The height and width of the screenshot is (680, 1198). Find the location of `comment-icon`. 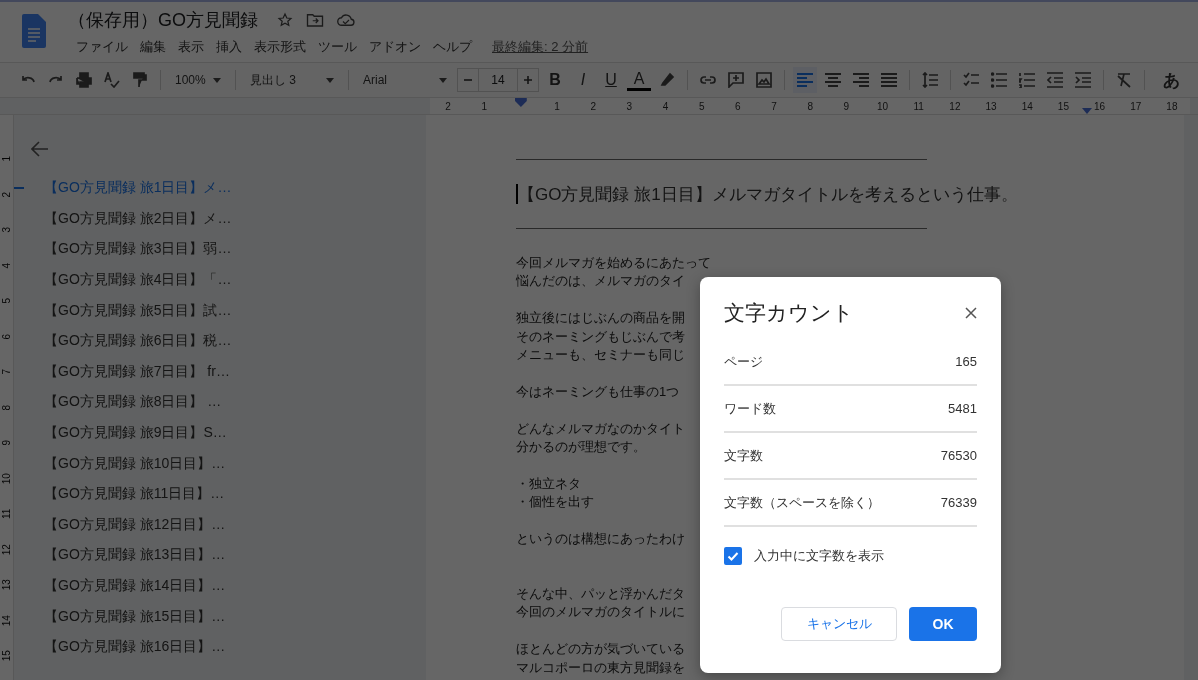

comment-icon is located at coordinates (736, 80).